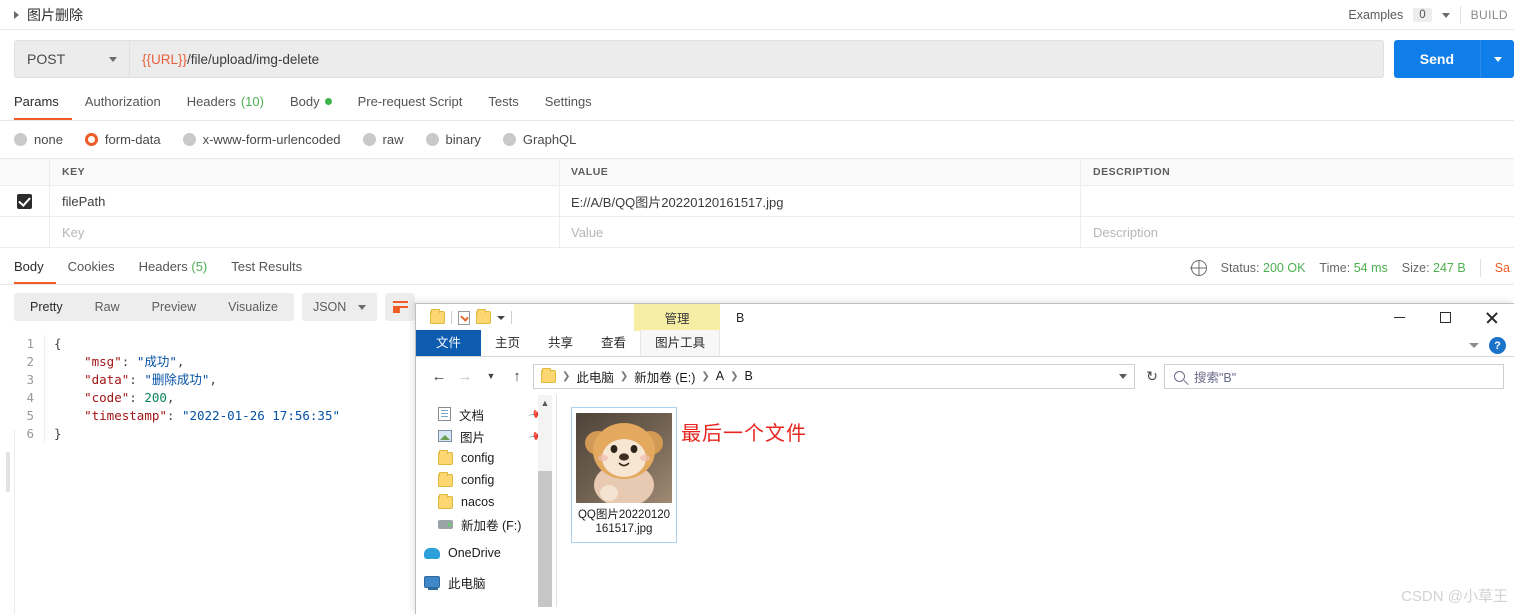  Describe the element at coordinates (199, 266) in the screenshot. I see `response-tab-headers-count: (5)` at that location.